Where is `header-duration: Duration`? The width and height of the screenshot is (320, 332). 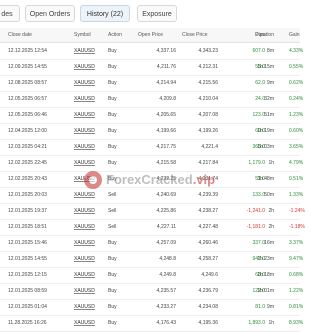 header-duration: Duration is located at coordinates (262, 35).